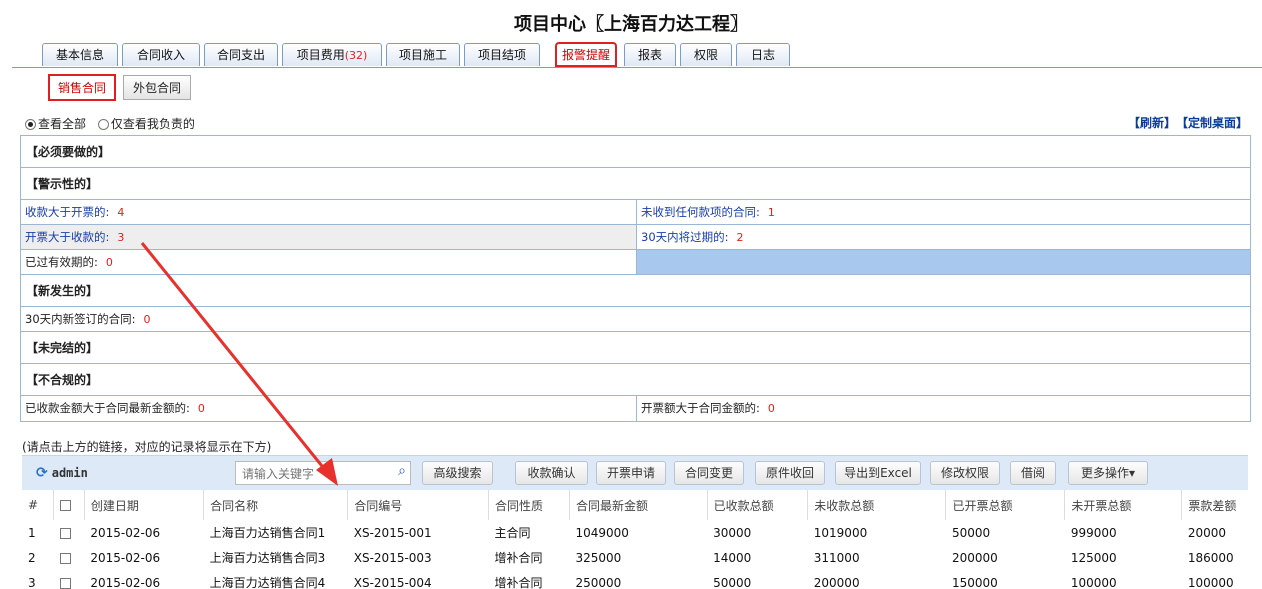  I want to click on tab-reports: 报表, so click(650, 54).